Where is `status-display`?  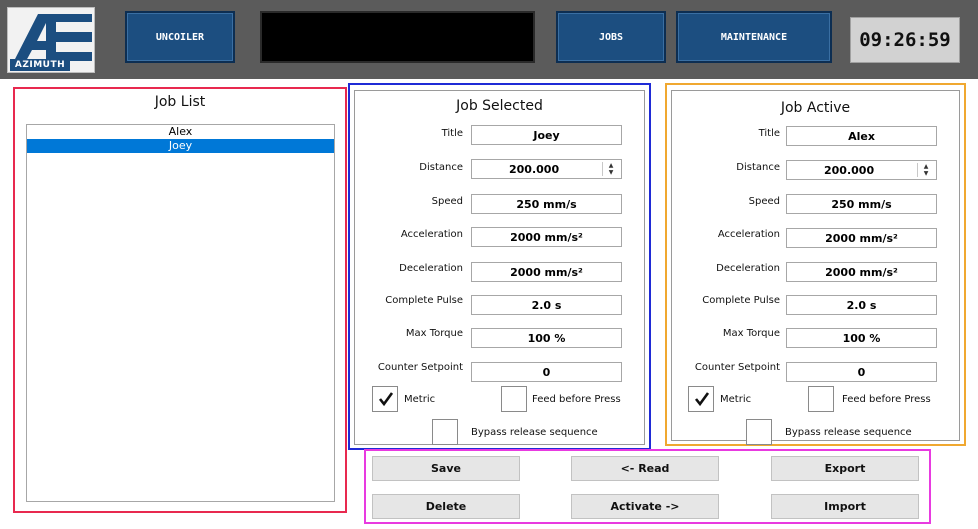 status-display is located at coordinates (397, 37).